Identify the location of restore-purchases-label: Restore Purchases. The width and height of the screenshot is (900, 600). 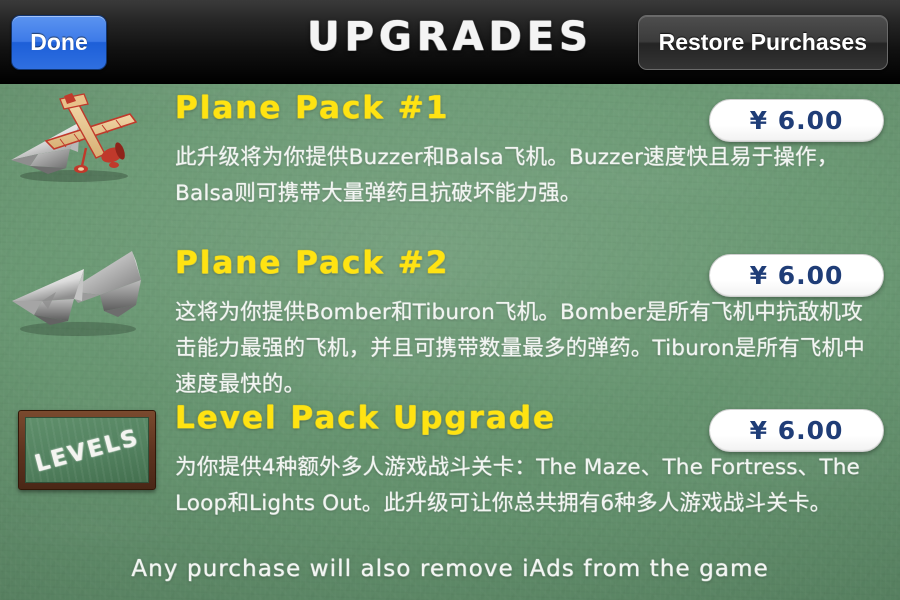
(762, 42).